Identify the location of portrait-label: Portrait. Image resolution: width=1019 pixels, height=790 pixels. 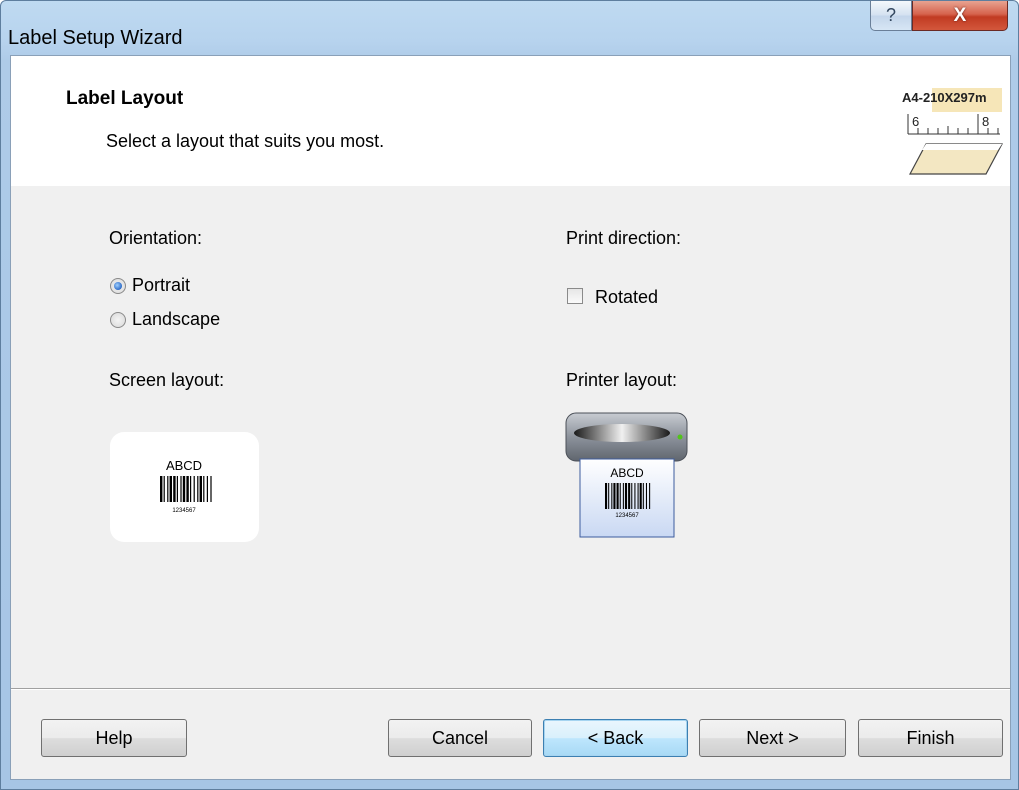
(161, 285).